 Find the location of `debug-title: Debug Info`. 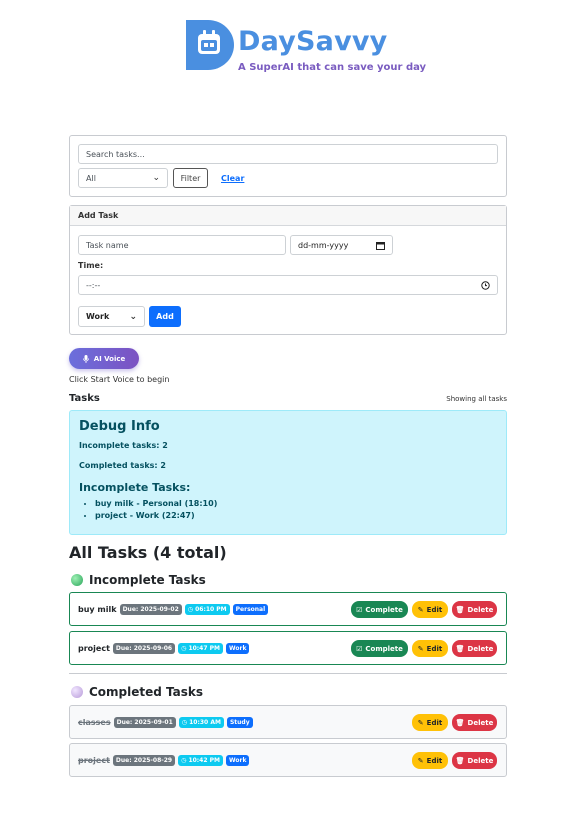

debug-title: Debug Info is located at coordinates (119, 426).